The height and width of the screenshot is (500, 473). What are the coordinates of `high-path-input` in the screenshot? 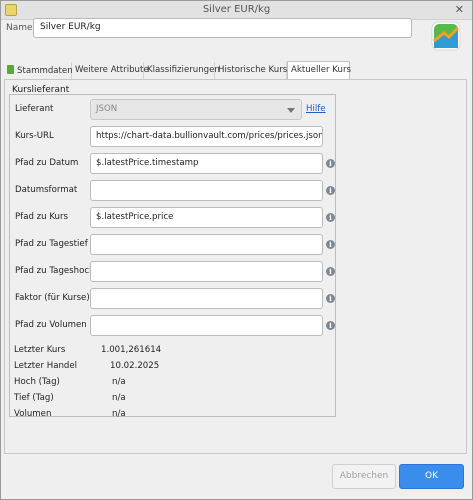 It's located at (206, 271).